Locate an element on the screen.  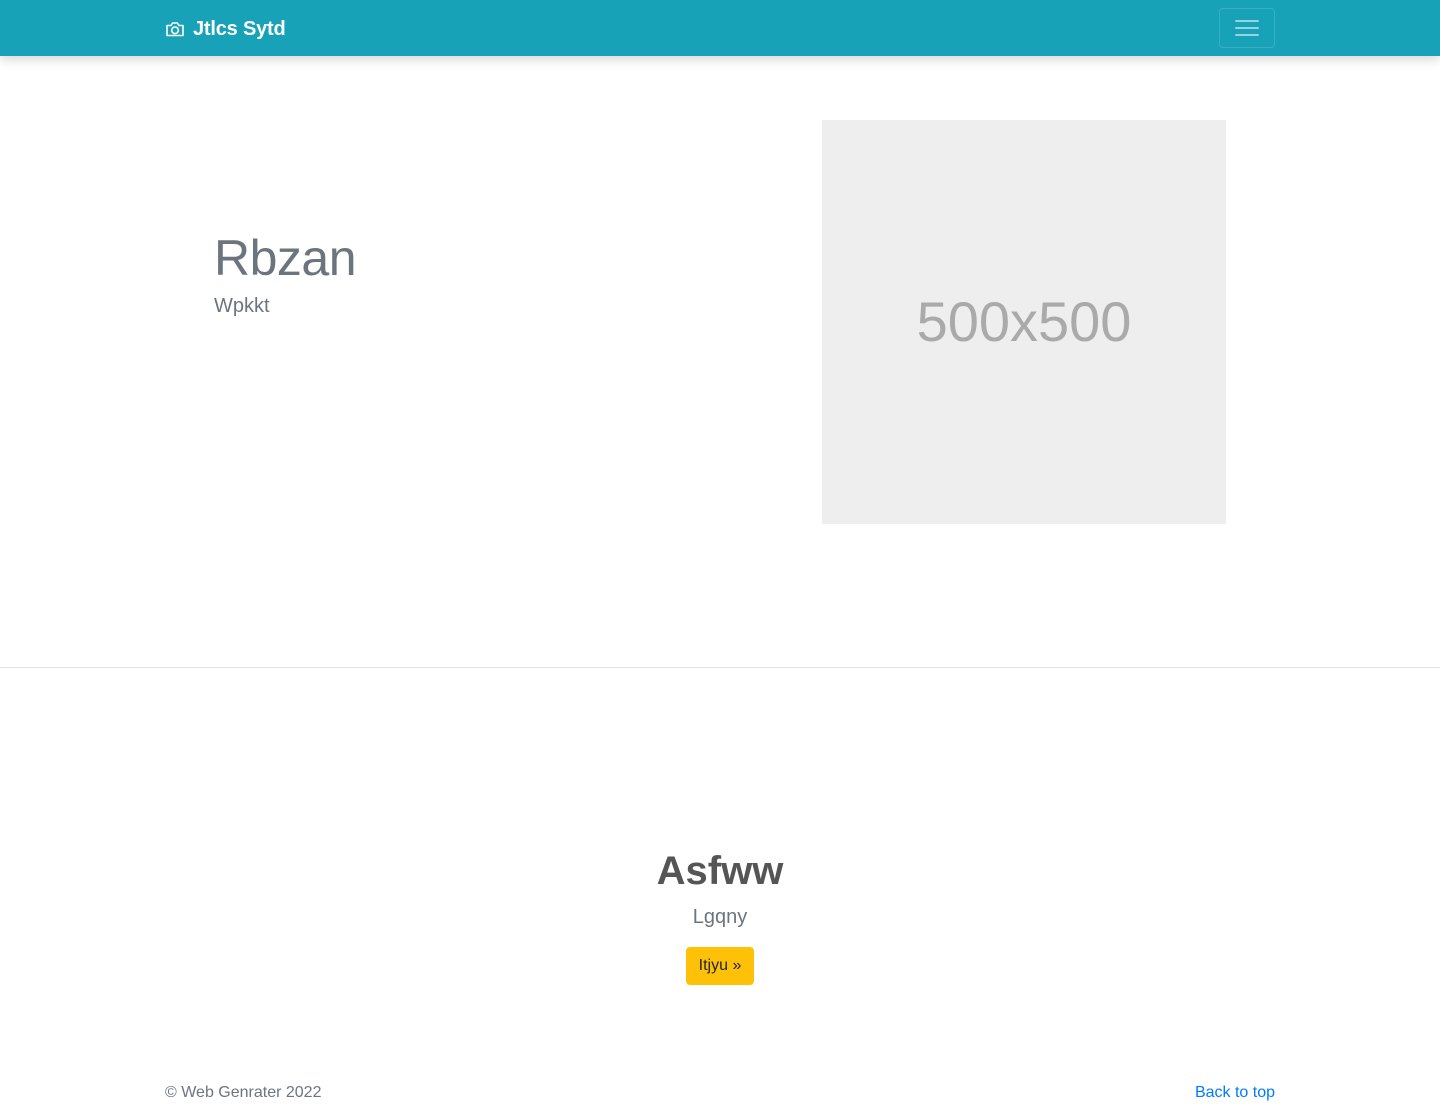
brand-link: Jtlcs Sytd is located at coordinates (225, 29).